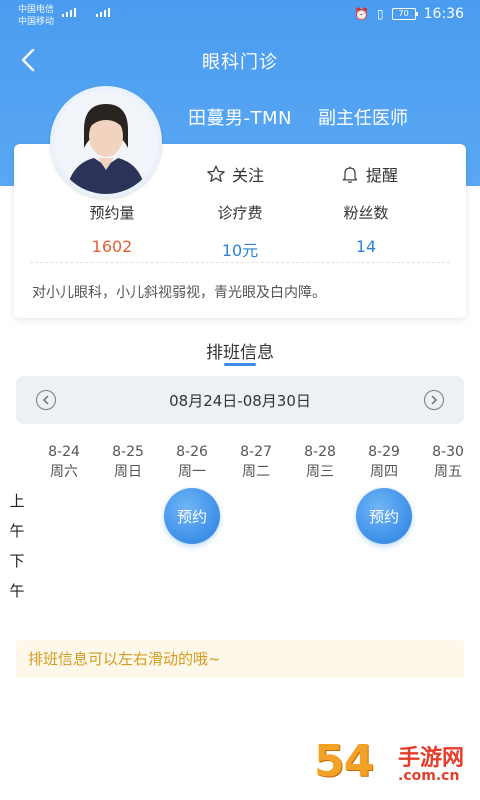 This screenshot has height=800, width=480. I want to click on clock: 16:36, so click(443, 14).